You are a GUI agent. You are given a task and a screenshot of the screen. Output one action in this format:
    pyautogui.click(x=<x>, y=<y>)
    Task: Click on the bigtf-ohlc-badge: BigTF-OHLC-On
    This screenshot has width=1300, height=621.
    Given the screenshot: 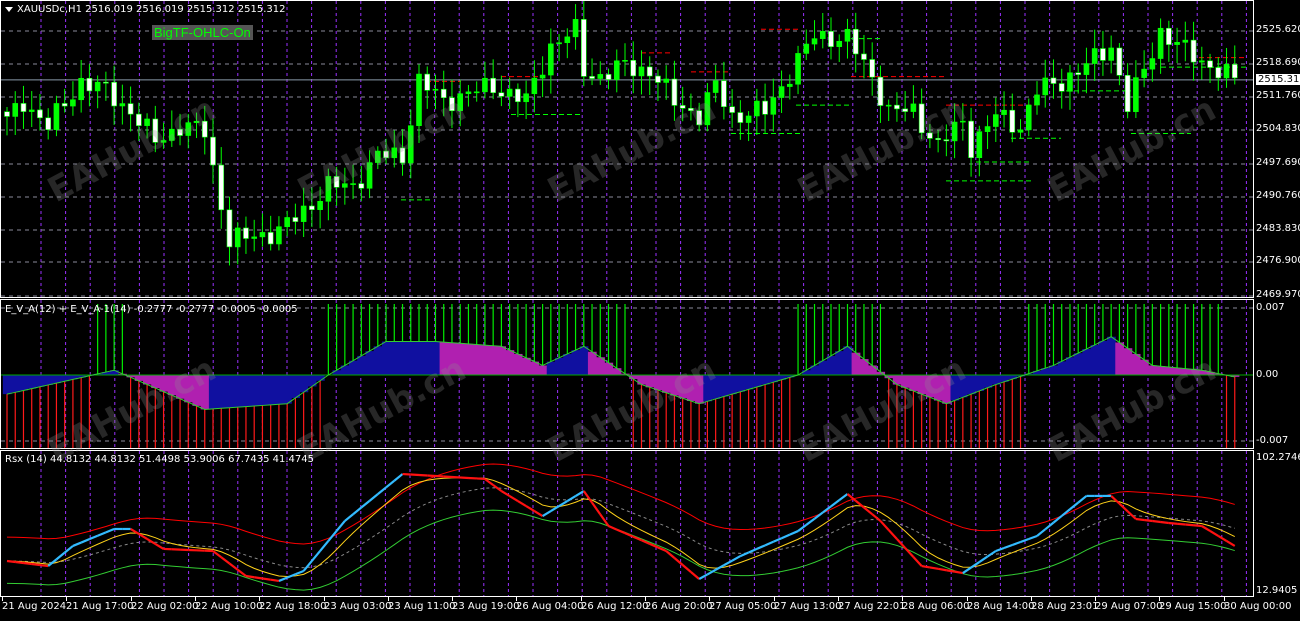 What is the action you would take?
    pyautogui.click(x=202, y=32)
    